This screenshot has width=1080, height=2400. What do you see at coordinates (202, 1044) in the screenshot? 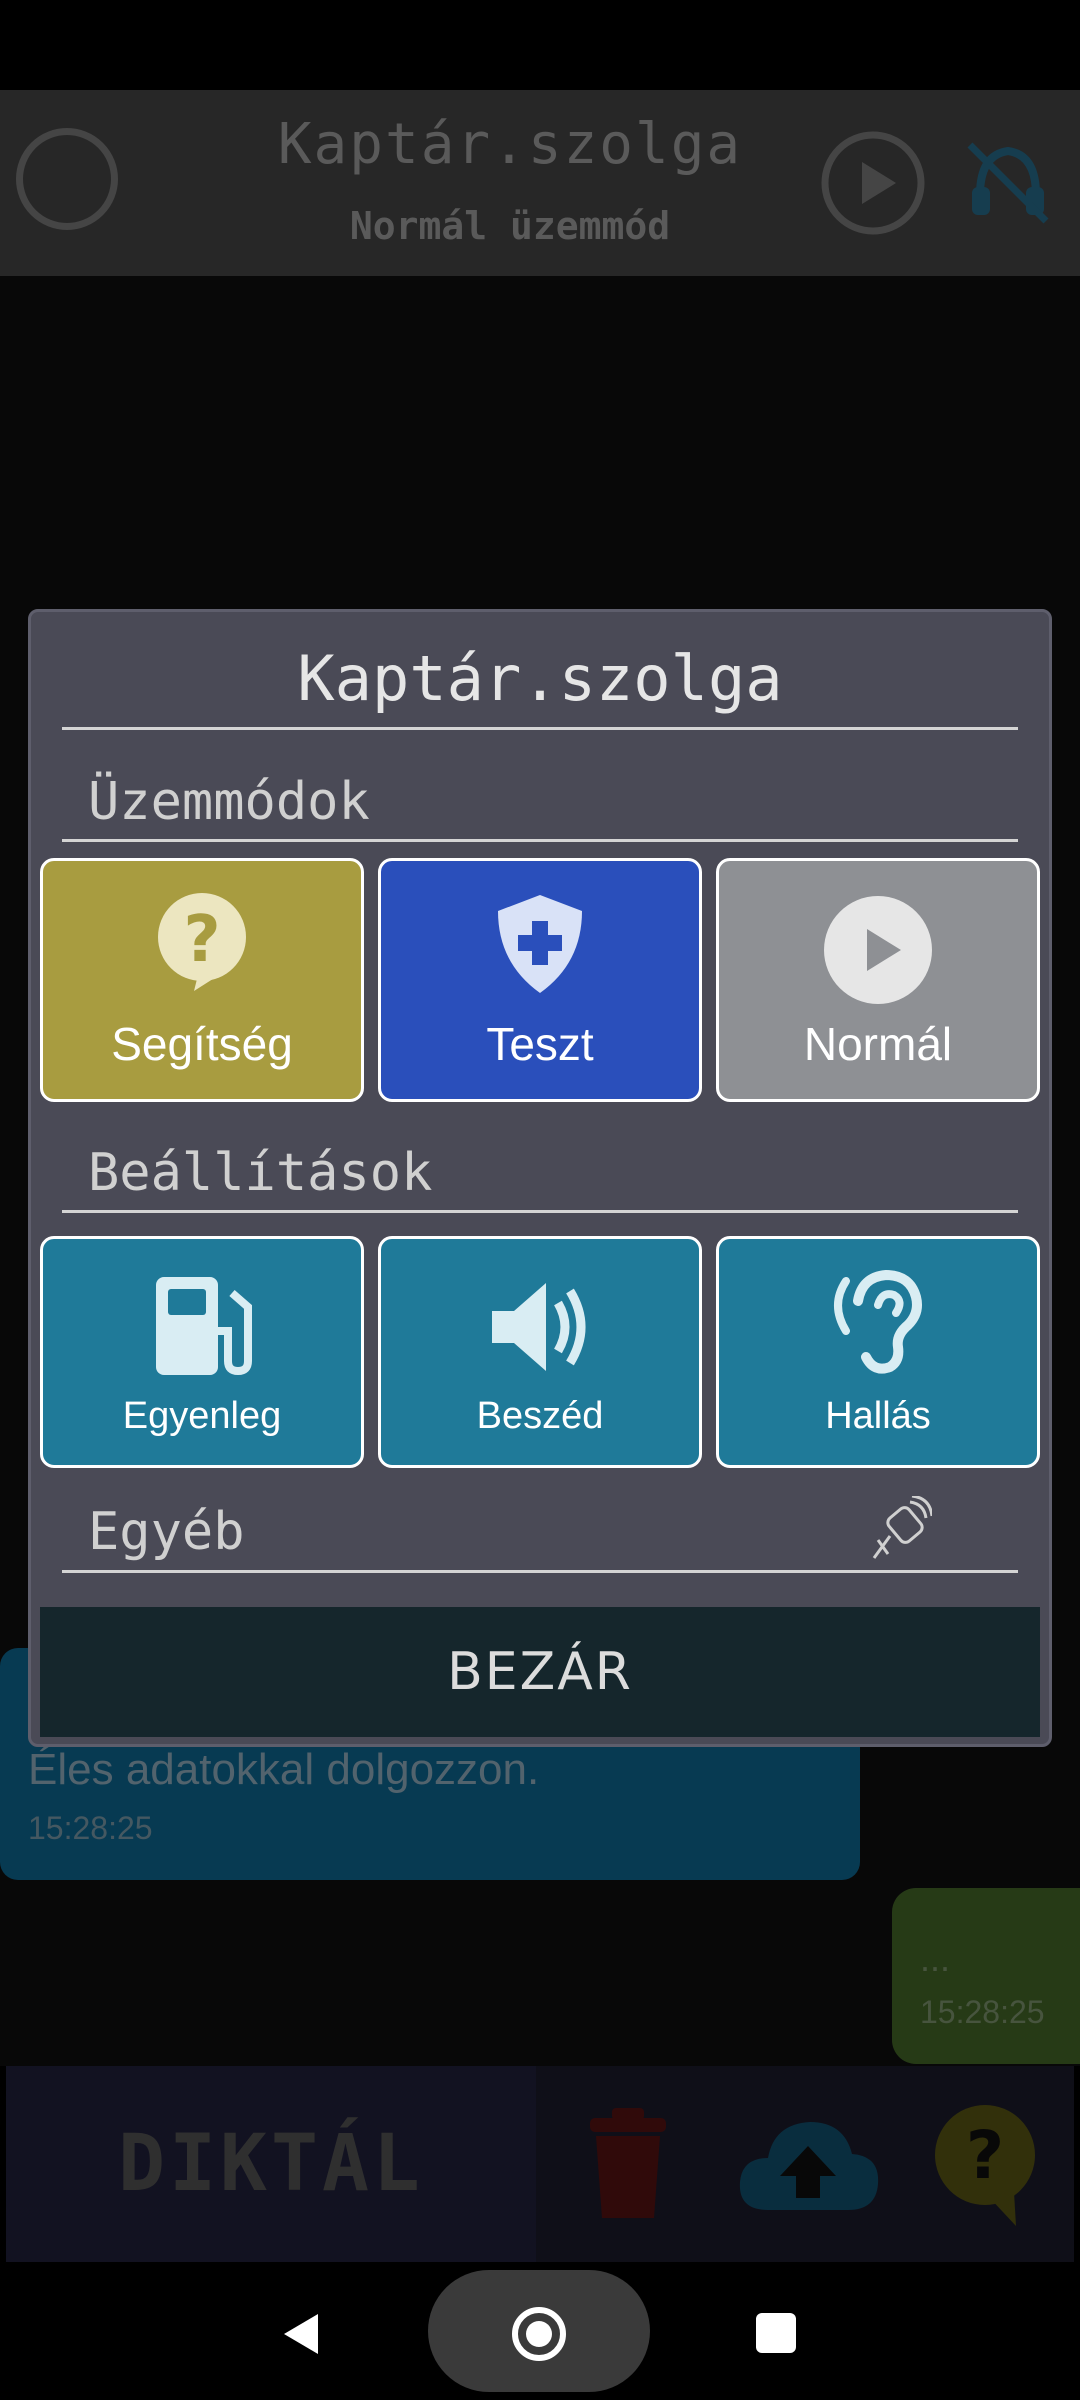
I see `tile-label: Segítség` at bounding box center [202, 1044].